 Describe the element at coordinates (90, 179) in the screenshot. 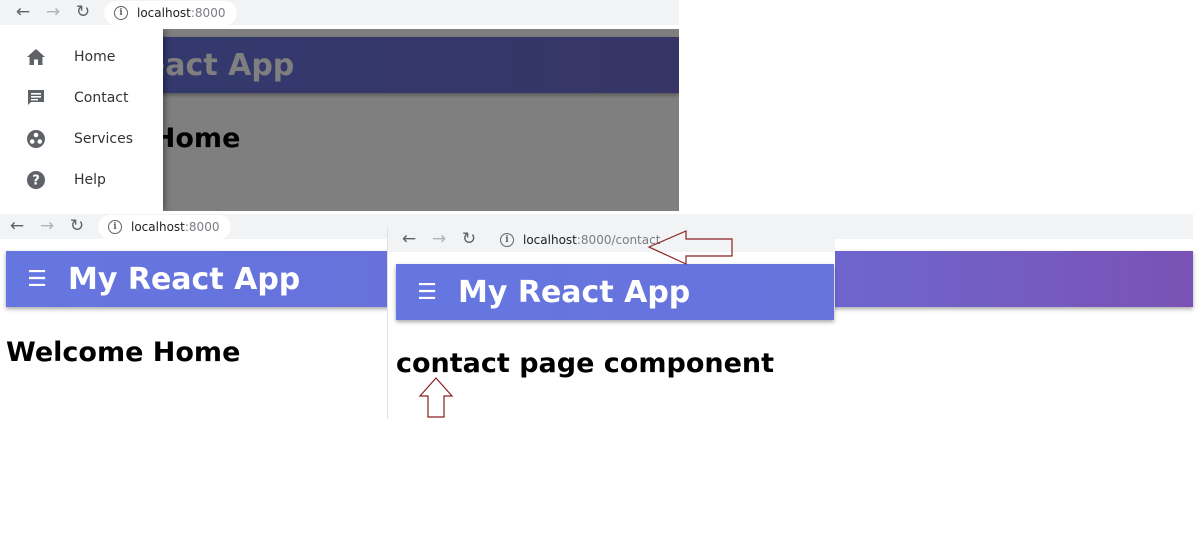

I see `drawer-item-label: Help` at that location.